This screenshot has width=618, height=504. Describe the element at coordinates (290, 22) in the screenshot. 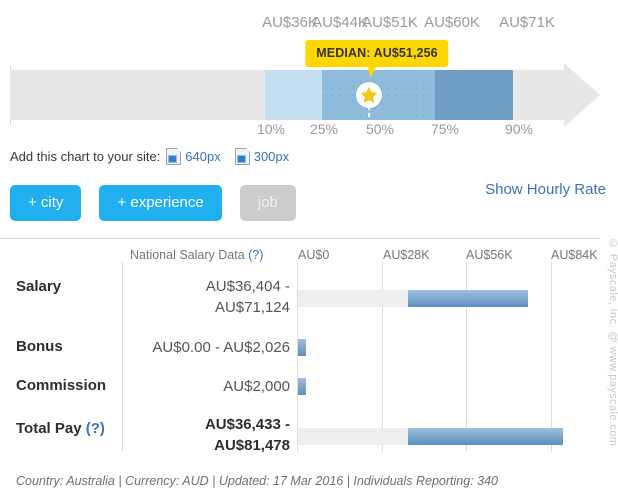

I see `range-value-label-10: AU$36K` at that location.